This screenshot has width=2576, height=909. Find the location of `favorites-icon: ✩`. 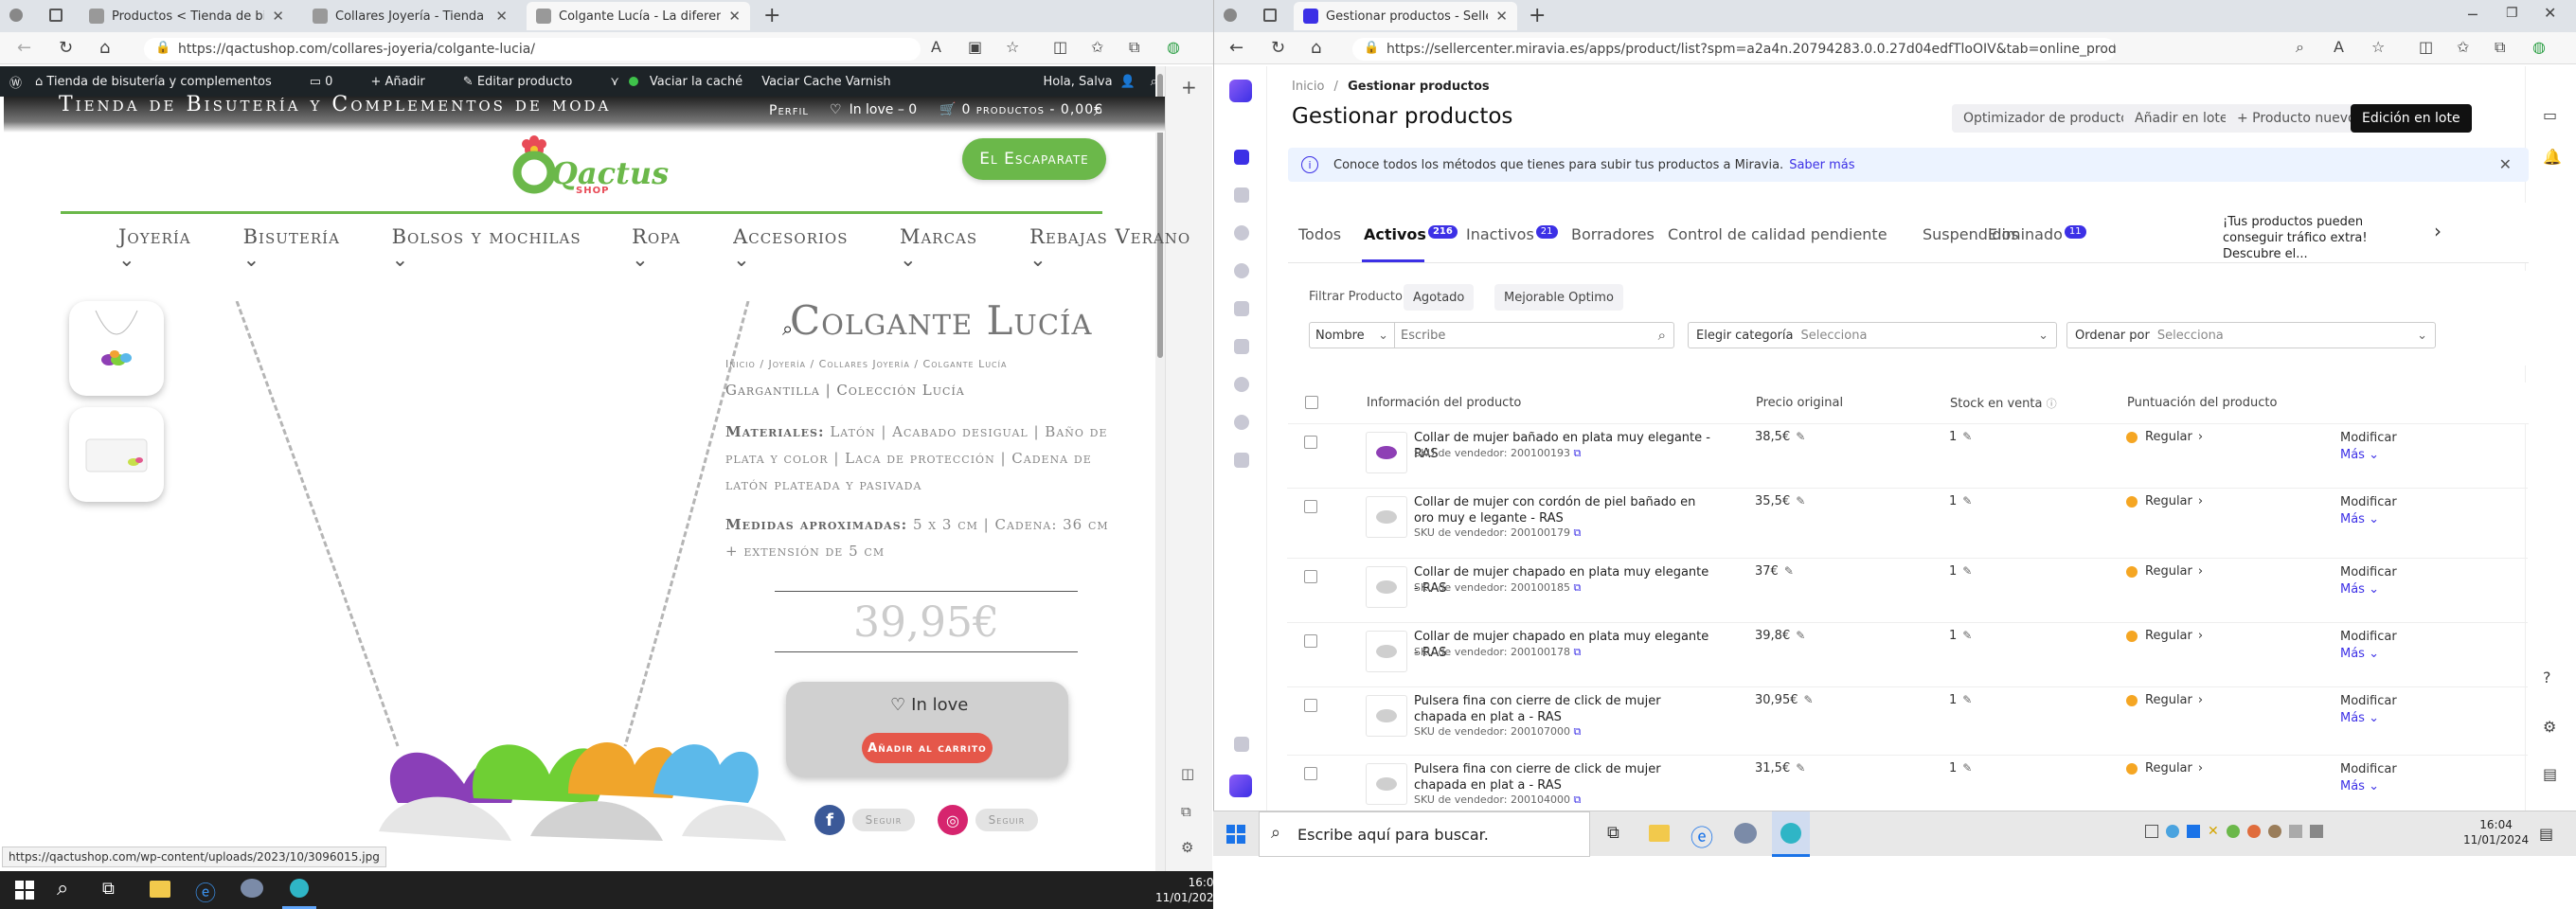

favorites-icon: ✩ is located at coordinates (2463, 47).